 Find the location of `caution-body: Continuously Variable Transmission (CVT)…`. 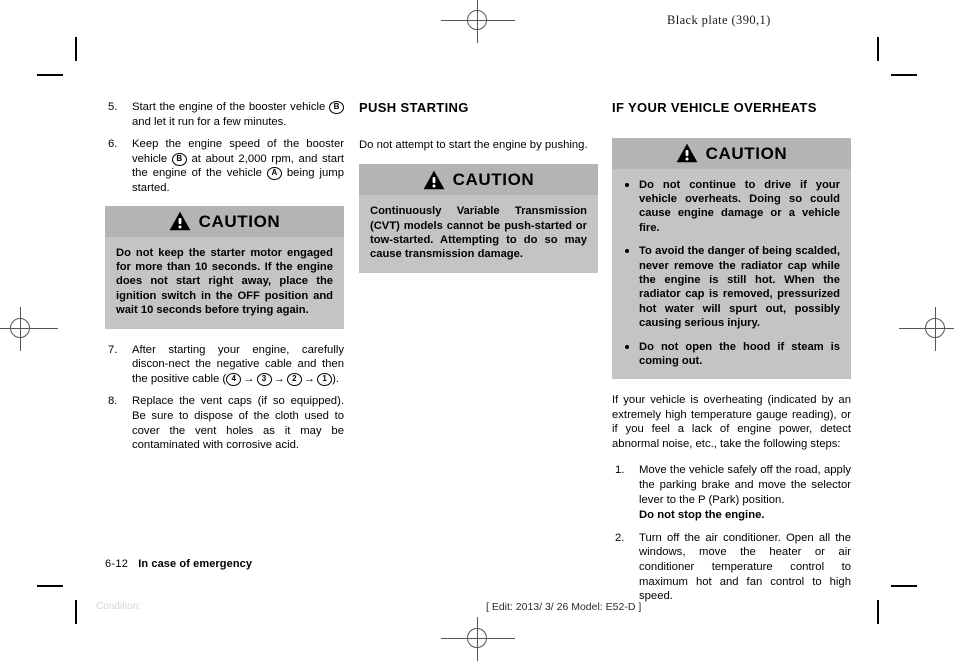

caution-body: Continuously Variable Transmission (CVT)… is located at coordinates (478, 234).